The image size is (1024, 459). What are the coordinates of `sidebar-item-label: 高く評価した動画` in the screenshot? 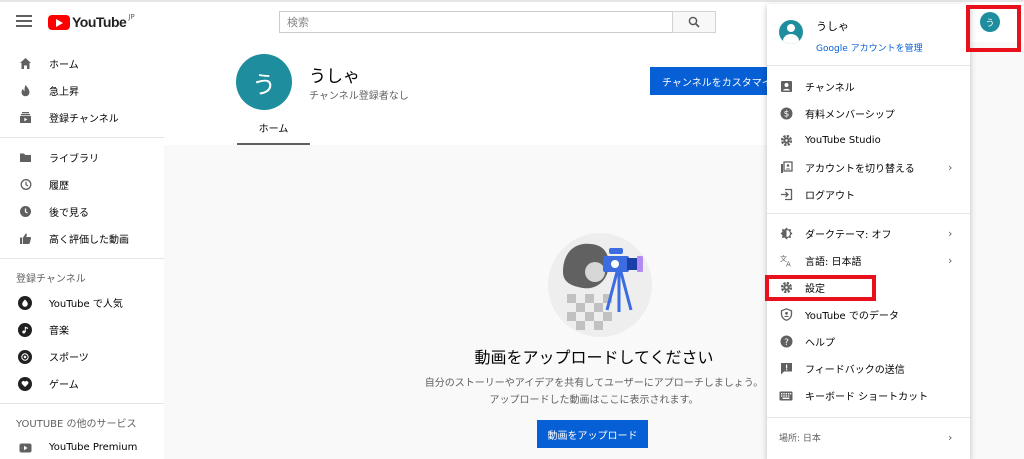 It's located at (89, 240).